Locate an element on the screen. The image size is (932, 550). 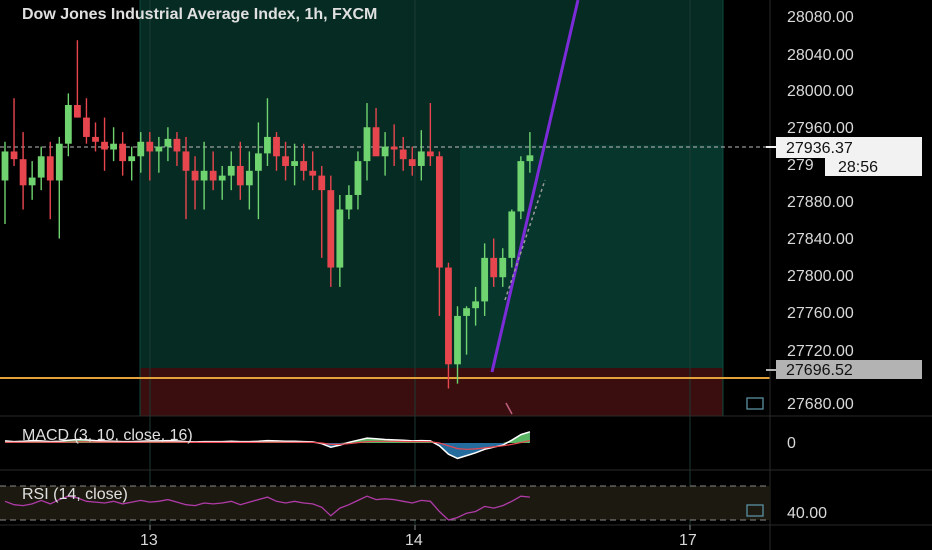
price-tick: 279 is located at coordinates (800, 165).